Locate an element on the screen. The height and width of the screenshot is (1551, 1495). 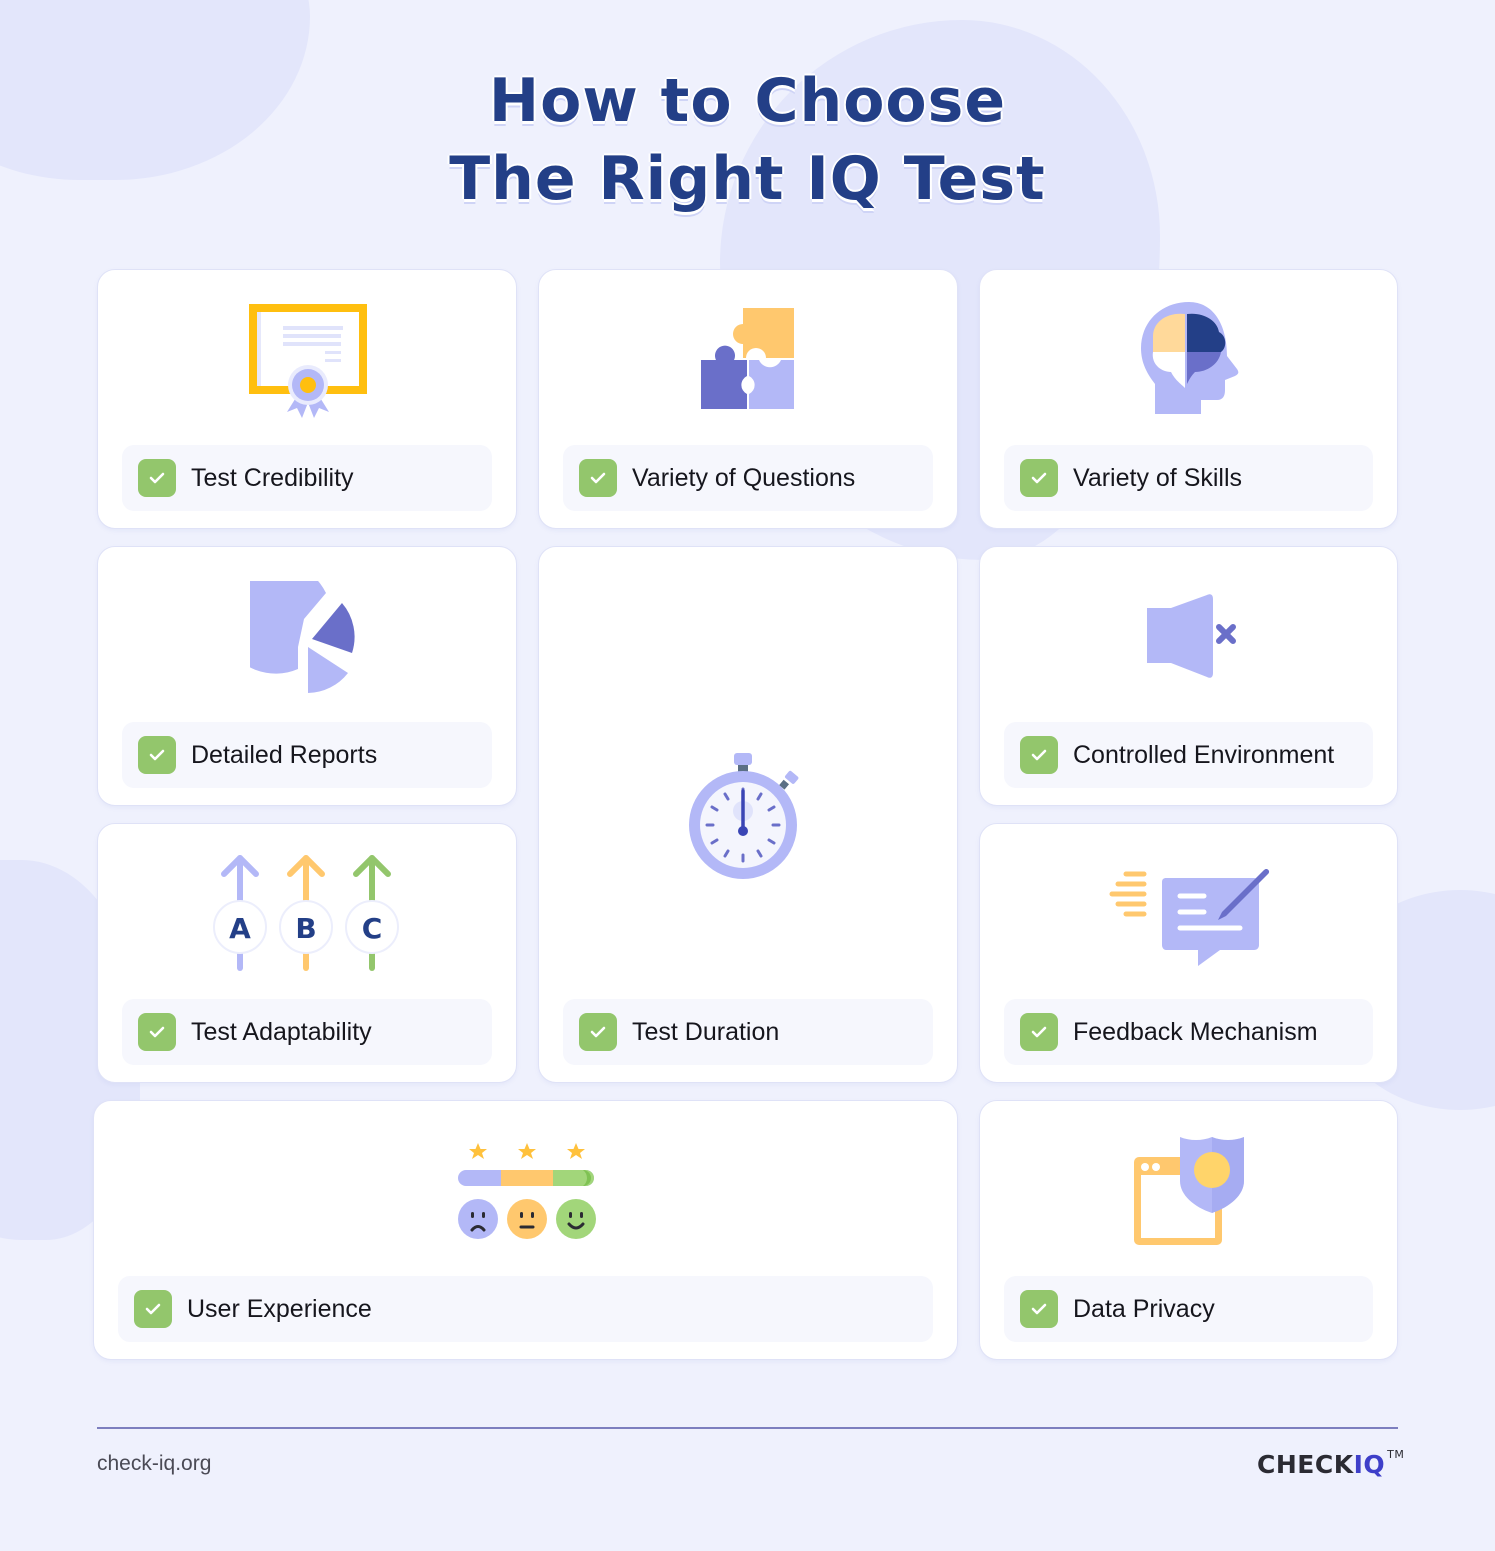
label-bar: Test Credibility is located at coordinates (307, 478).